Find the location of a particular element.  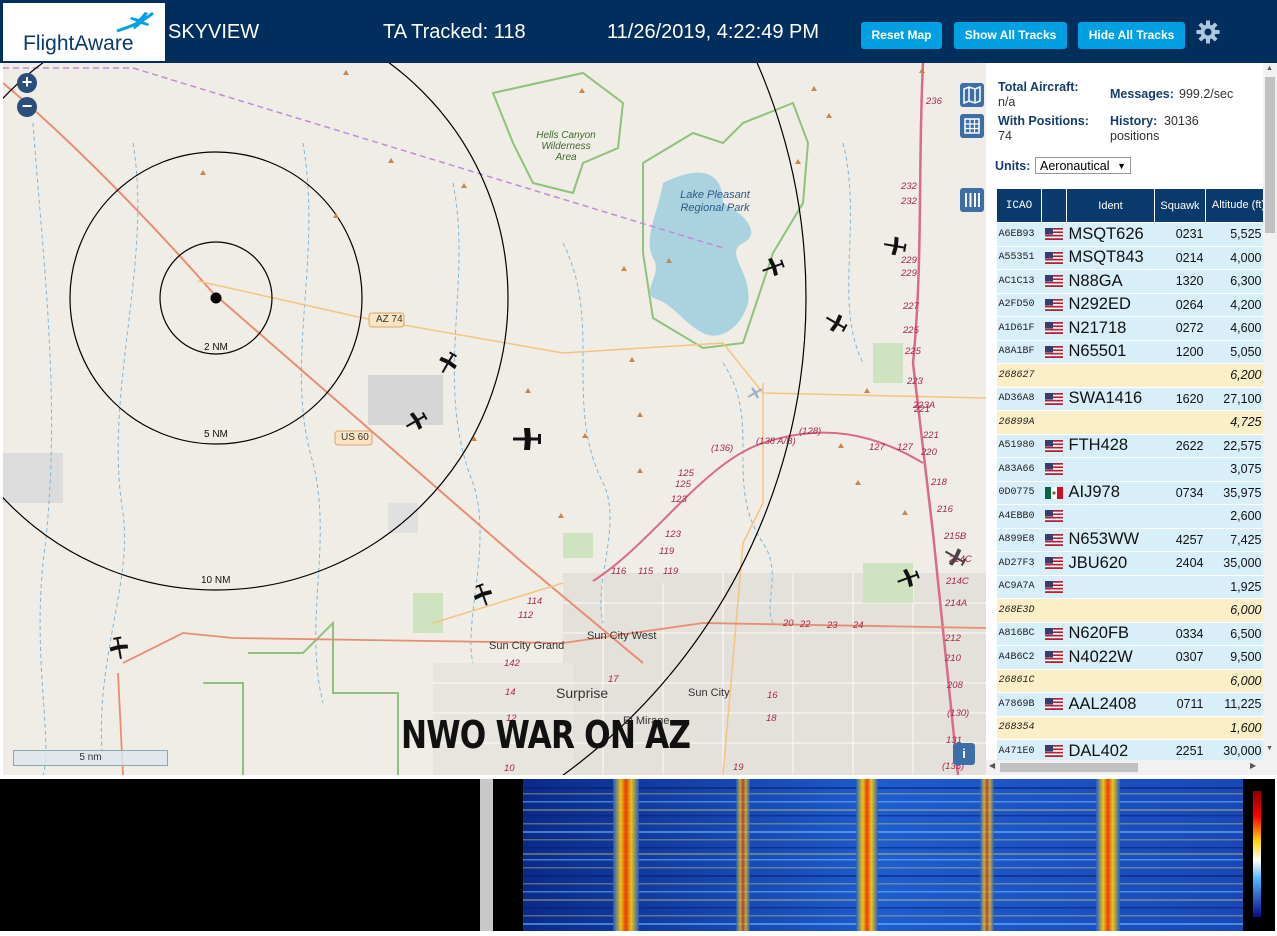

table-row: AC1C13 N88GA13206,300▼ is located at coordinates (1134, 281).